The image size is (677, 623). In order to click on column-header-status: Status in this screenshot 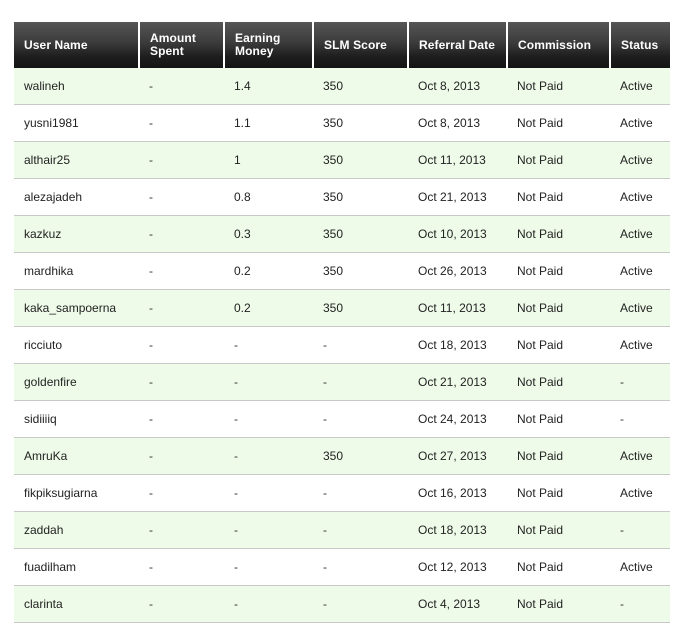, I will do `click(640, 45)`.